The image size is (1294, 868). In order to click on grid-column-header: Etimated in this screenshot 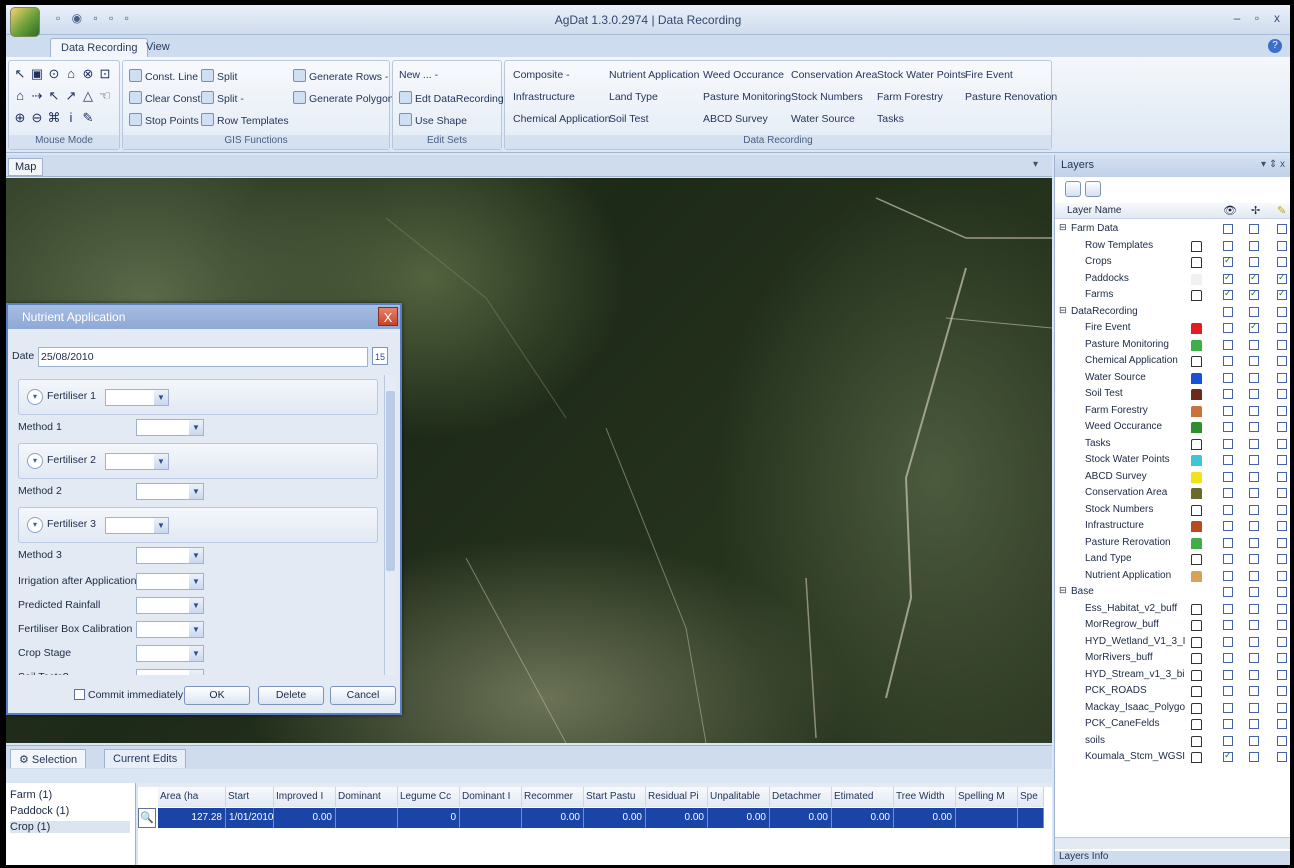, I will do `click(863, 797)`.